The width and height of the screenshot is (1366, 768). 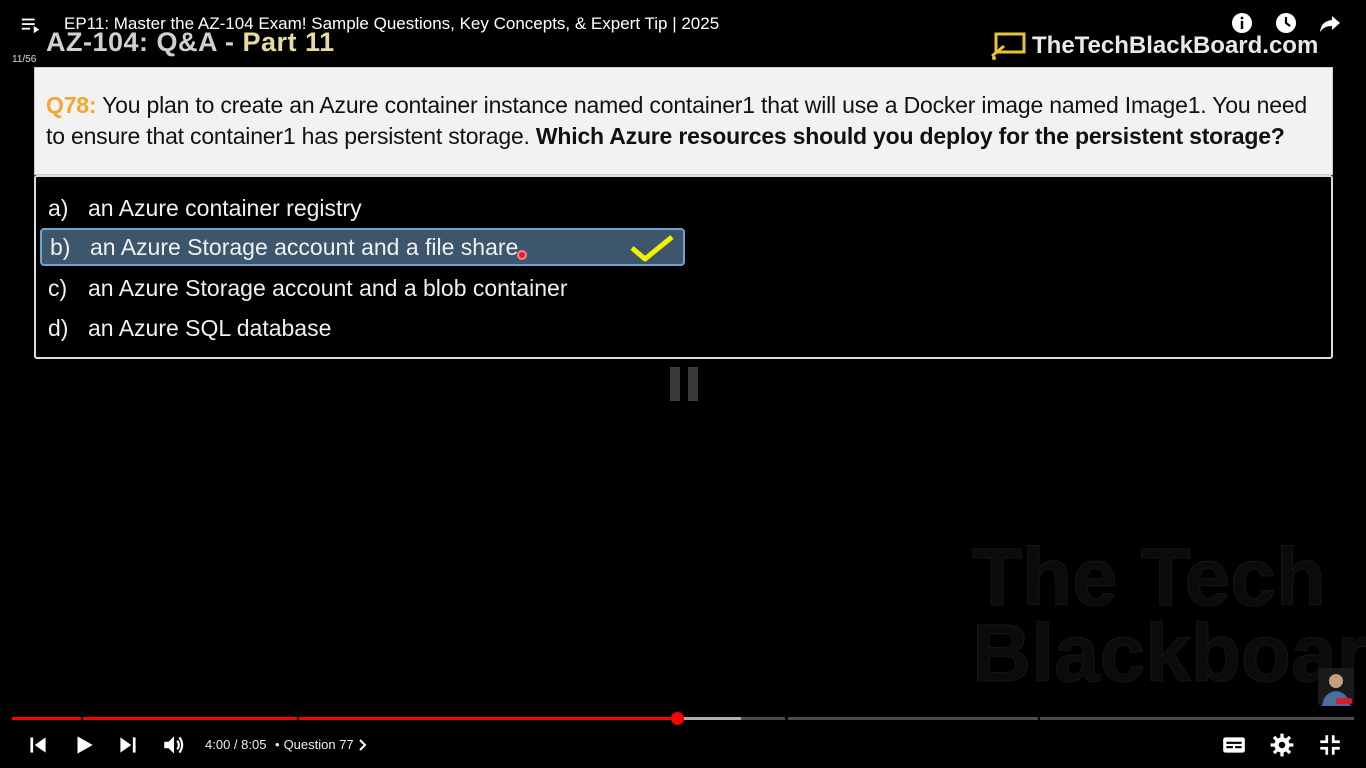 I want to click on slide-heading-part: Part 11, so click(x=288, y=42).